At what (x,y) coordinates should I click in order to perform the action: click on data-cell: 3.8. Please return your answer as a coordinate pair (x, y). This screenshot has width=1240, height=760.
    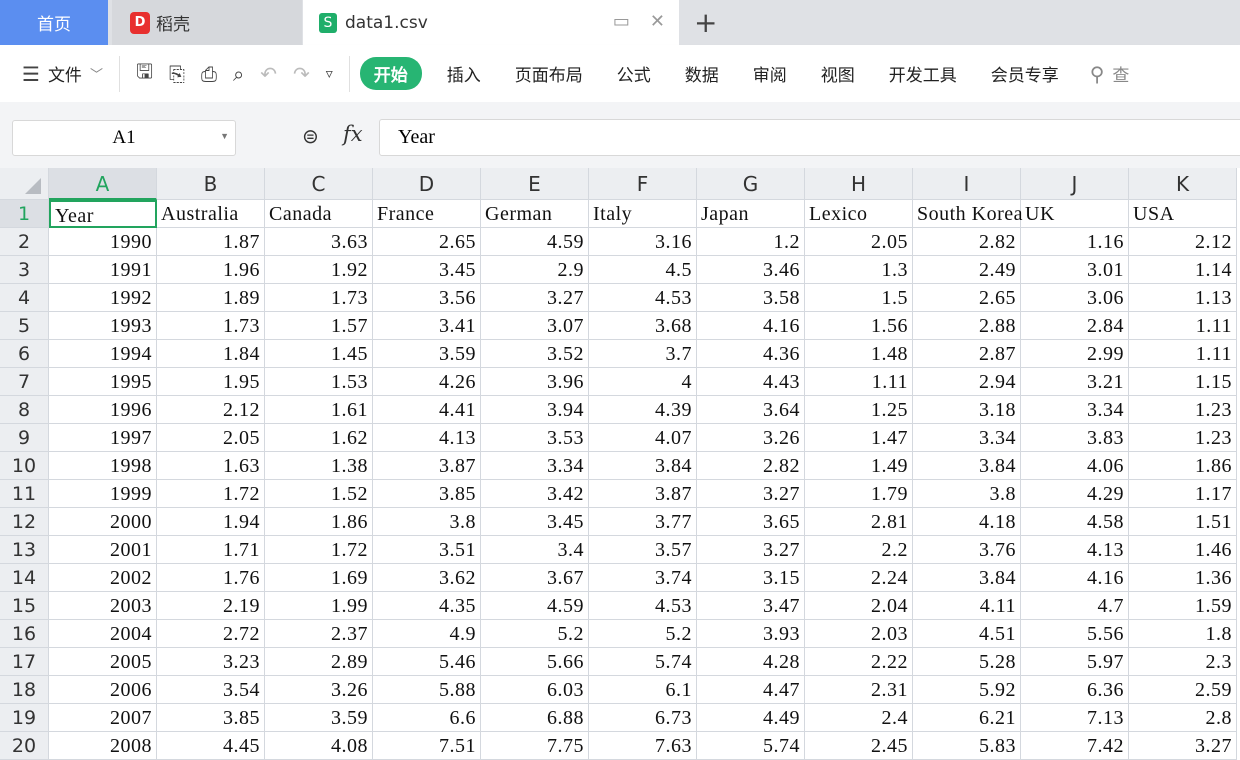
    Looking at the image, I should click on (967, 494).